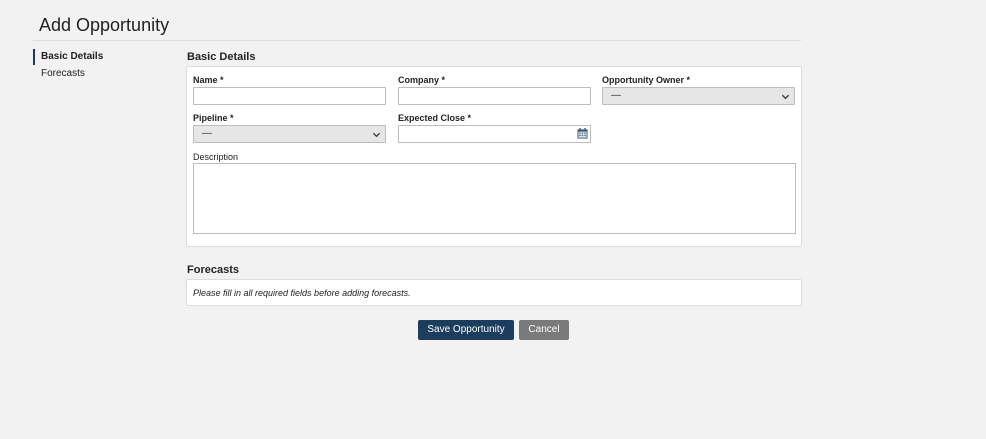 Image resolution: width=986 pixels, height=439 pixels. What do you see at coordinates (103, 57) in the screenshot?
I see `side-nav-item-basic-details: Basic Details` at bounding box center [103, 57].